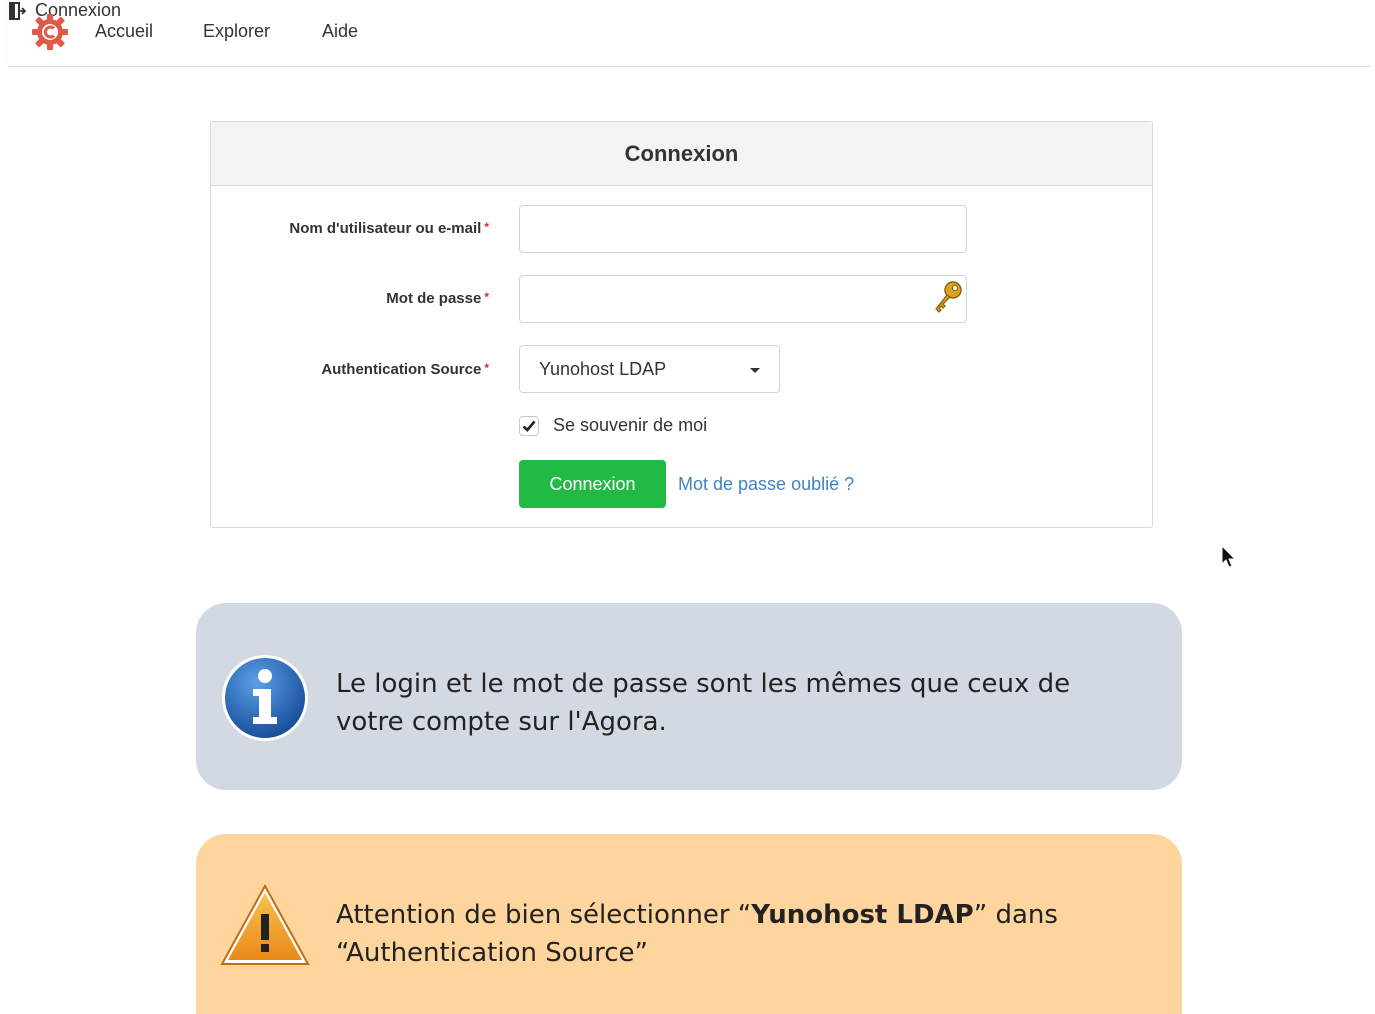 The image size is (1375, 1014). I want to click on check-icon, so click(529, 426).